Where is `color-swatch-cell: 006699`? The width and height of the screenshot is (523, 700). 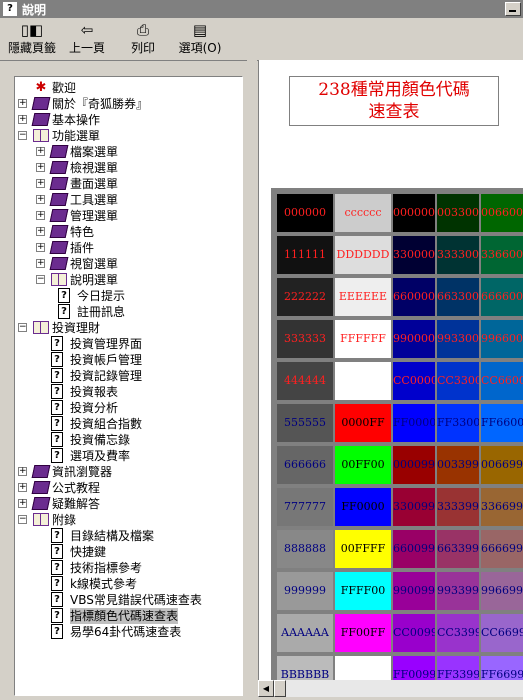 color-swatch-cell: 006699 is located at coordinates (502, 465).